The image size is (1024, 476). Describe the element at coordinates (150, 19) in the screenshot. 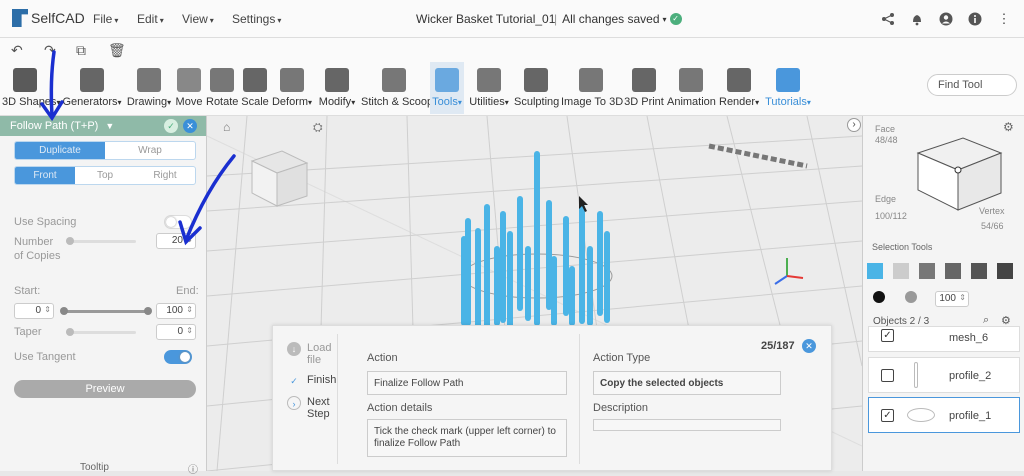

I see `menu-edit: Edit` at that location.